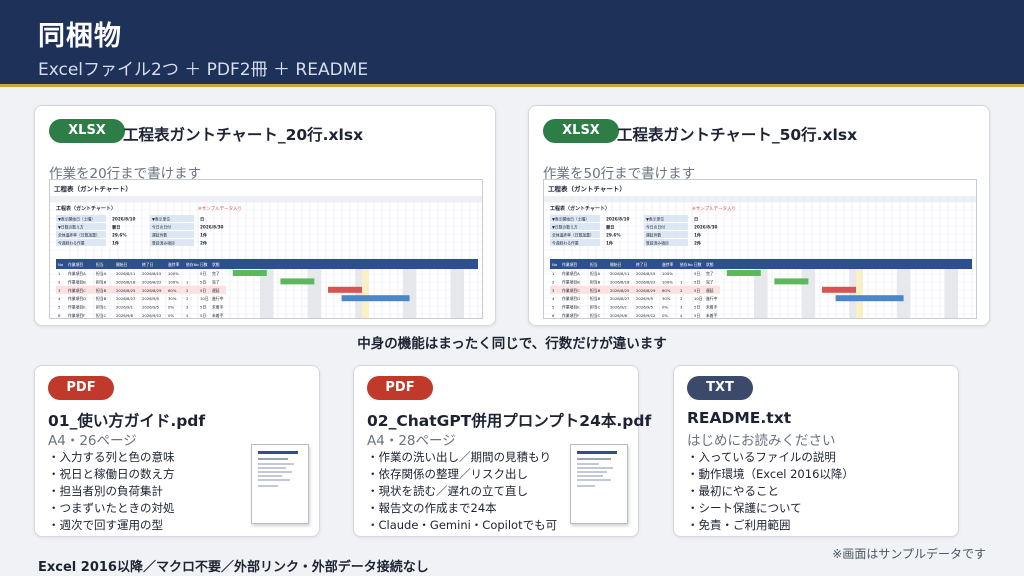 This screenshot has width=1024, height=576. Describe the element at coordinates (761, 457) in the screenshot. I see `list-item: ・入っているファイルの説明` at that location.